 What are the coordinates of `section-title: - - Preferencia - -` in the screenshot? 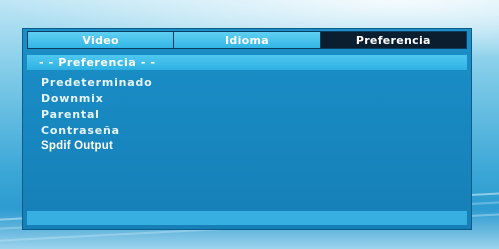 It's located at (97, 62).